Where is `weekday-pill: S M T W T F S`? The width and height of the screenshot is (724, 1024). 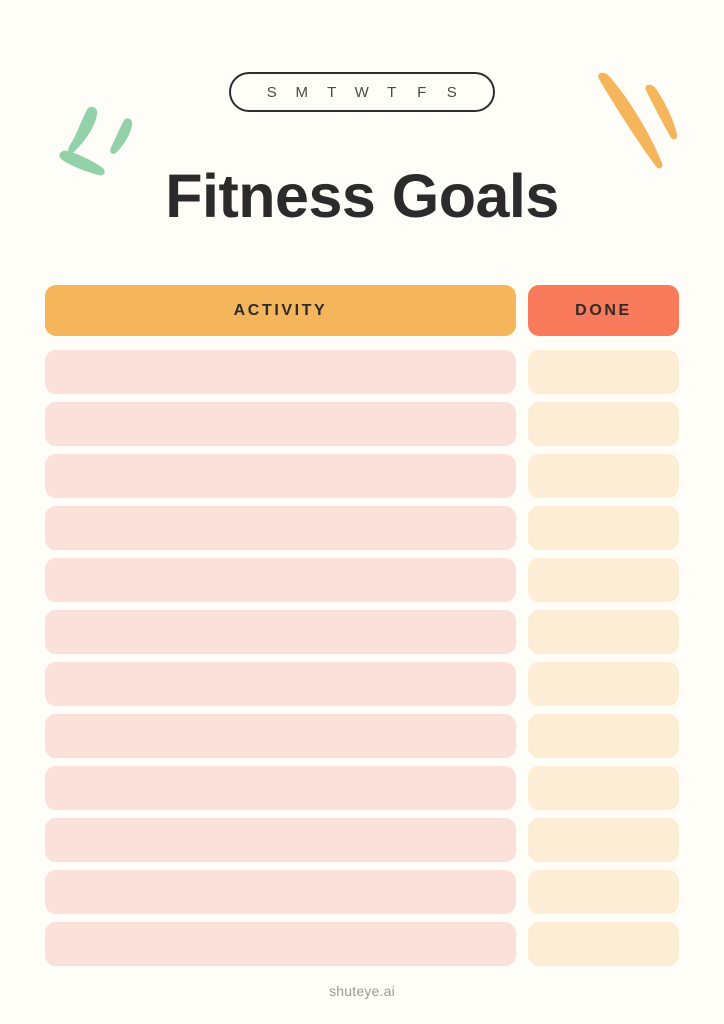
weekday-pill: S M T W T F S is located at coordinates (362, 92).